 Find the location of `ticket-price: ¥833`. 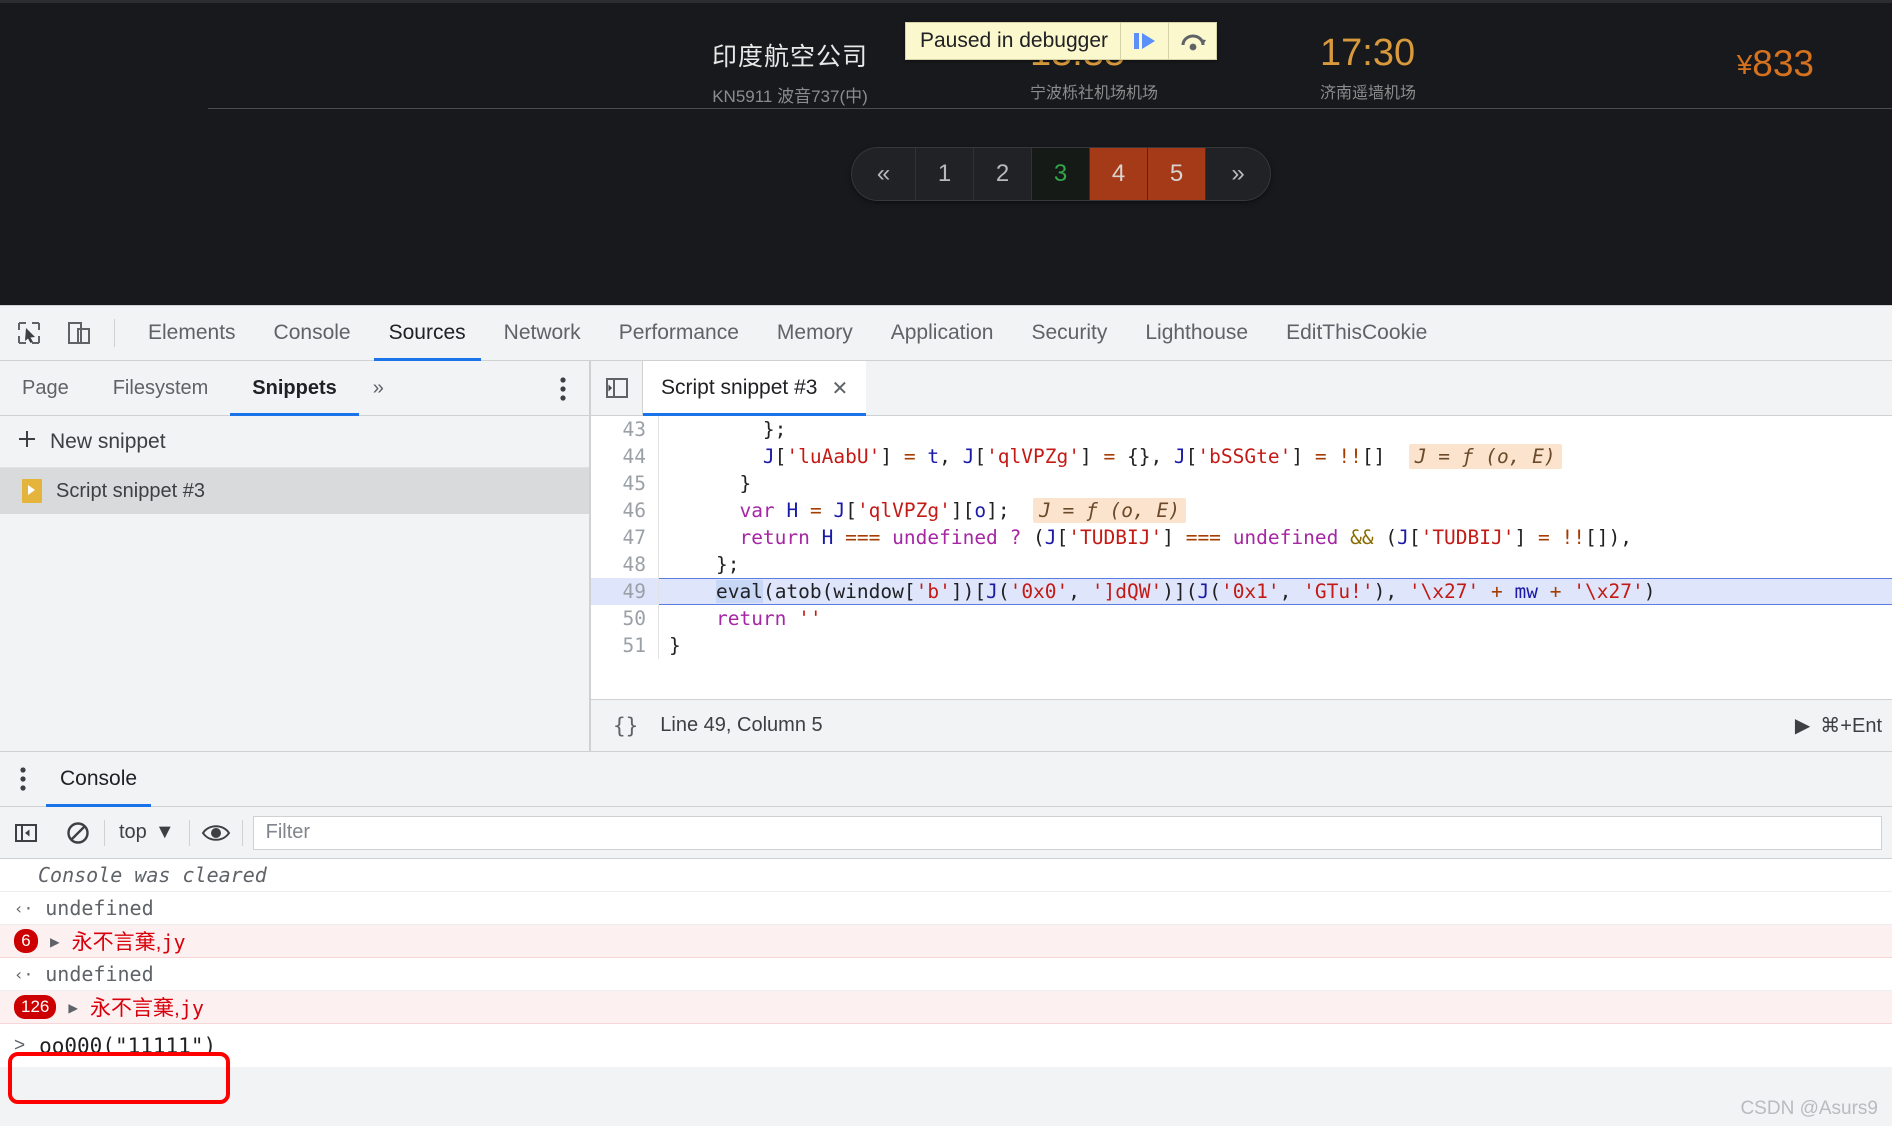

ticket-price: ¥833 is located at coordinates (1775, 64).